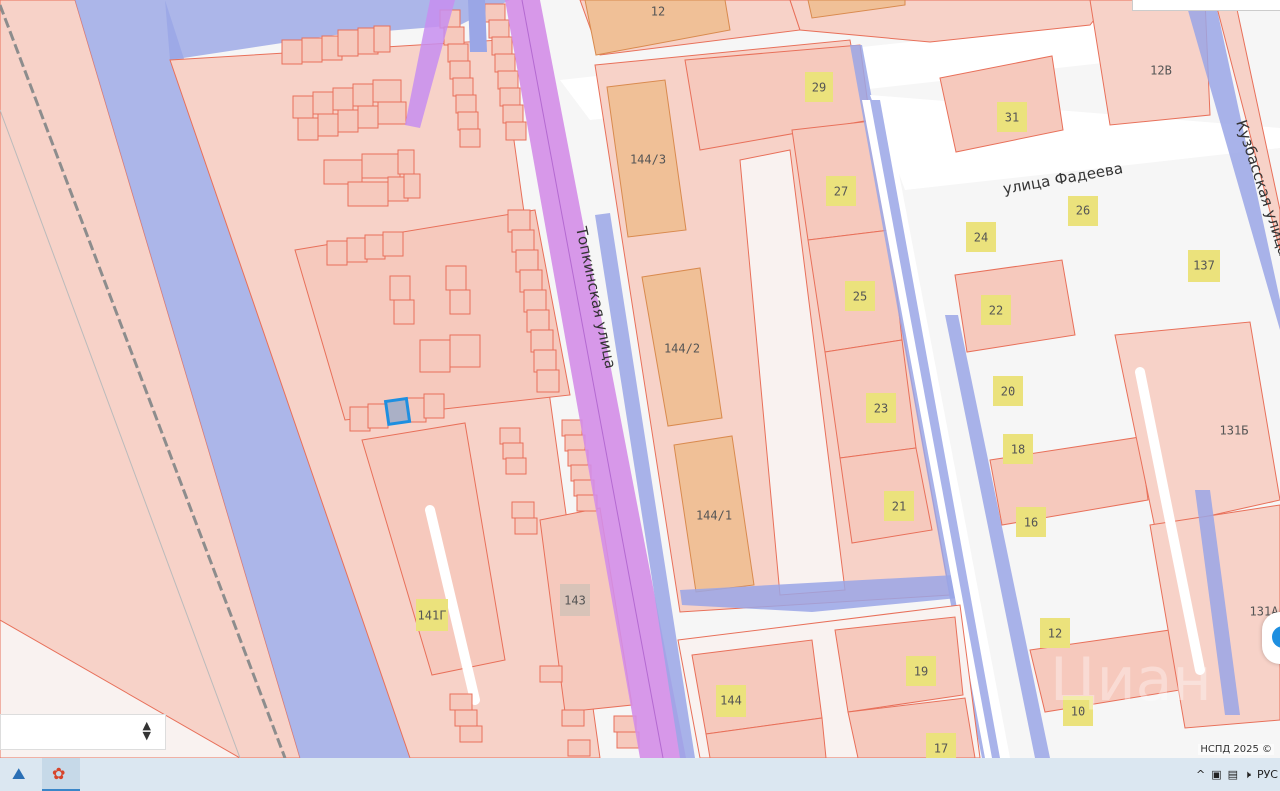 The image size is (1280, 791). What do you see at coordinates (1012, 118) in the screenshot?
I see `label-31: 31` at bounding box center [1012, 118].